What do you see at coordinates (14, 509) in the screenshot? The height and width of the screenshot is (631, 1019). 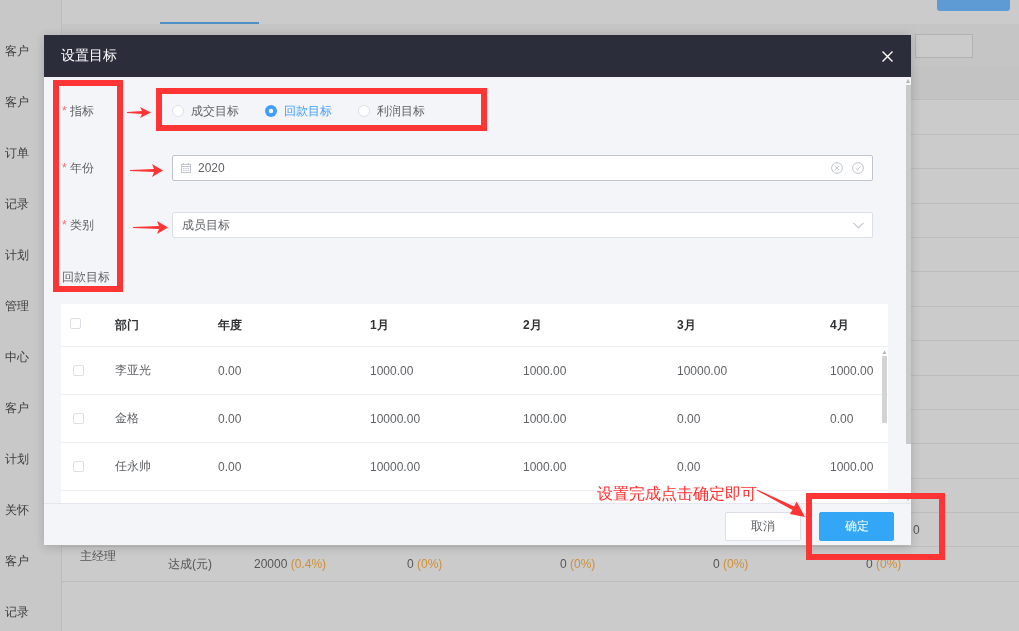 I see `sidebar-item: 关怀` at bounding box center [14, 509].